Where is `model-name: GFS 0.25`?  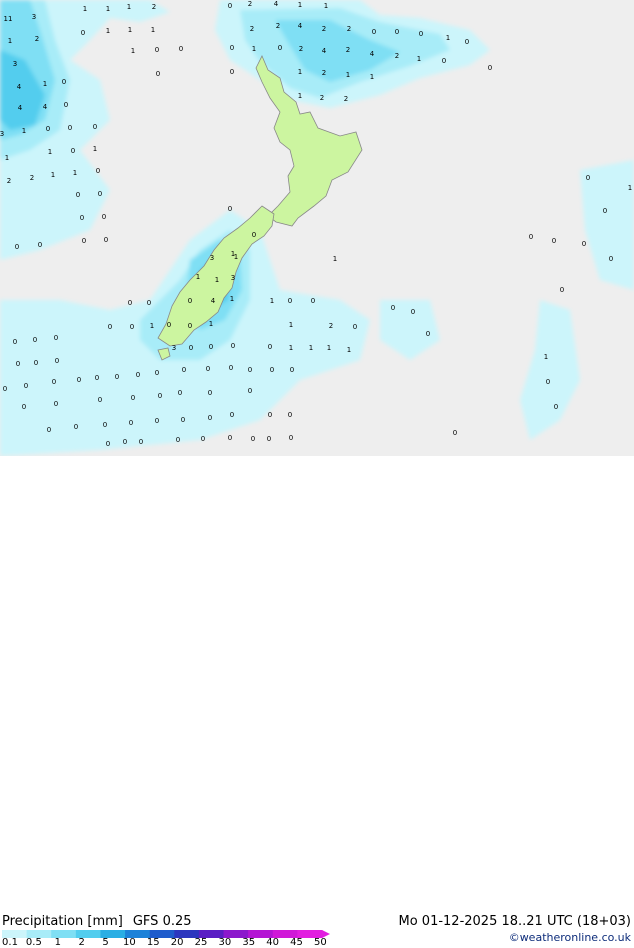 model-name: GFS 0.25 is located at coordinates (162, 921).